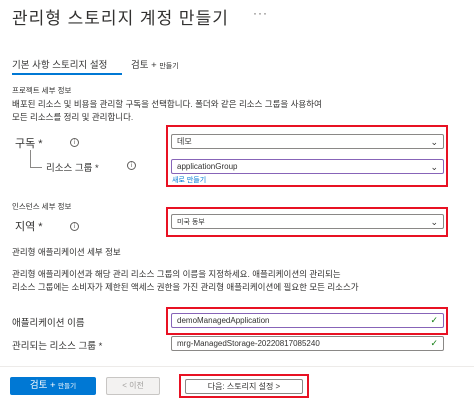  I want to click on managed-resource-group-value: mrg-ManagedStorage-20220817085240, so click(248, 343).